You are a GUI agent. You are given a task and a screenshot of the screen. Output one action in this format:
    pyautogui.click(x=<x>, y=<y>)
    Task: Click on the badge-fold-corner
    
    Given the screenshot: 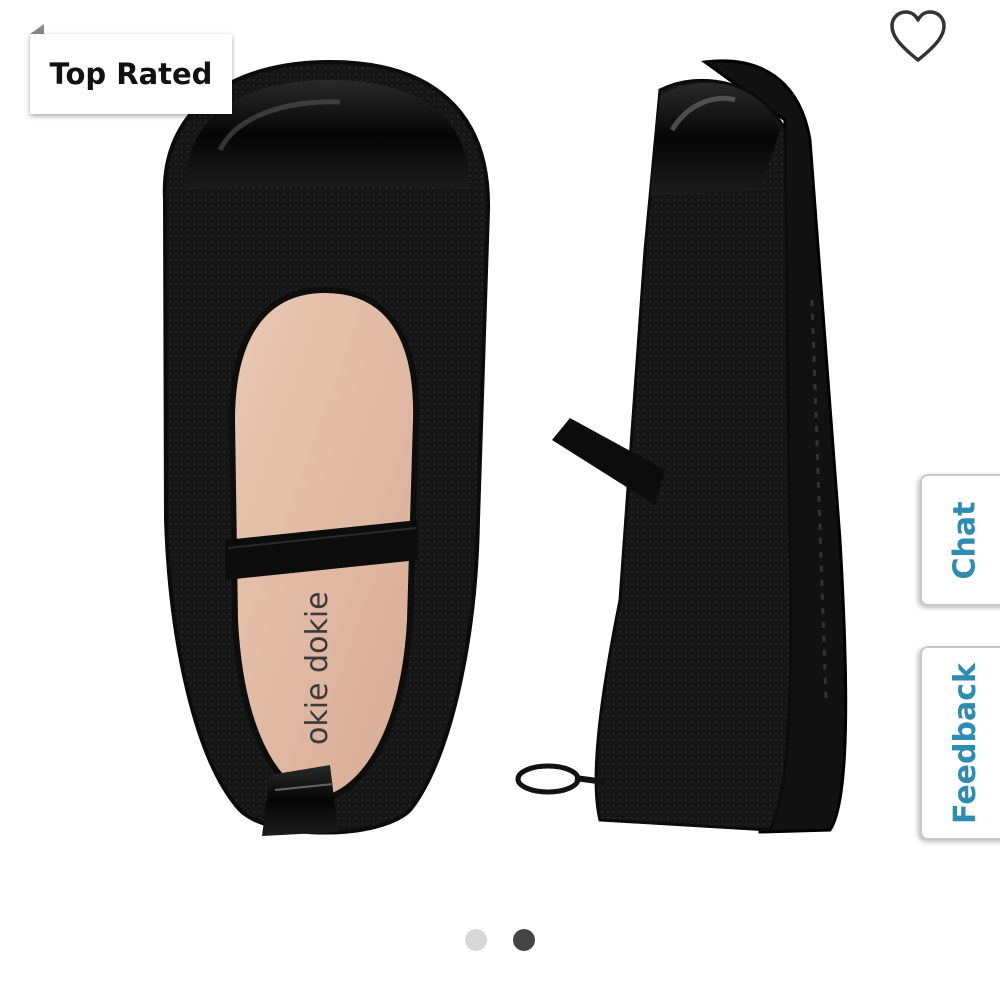 What is the action you would take?
    pyautogui.click(x=37, y=29)
    